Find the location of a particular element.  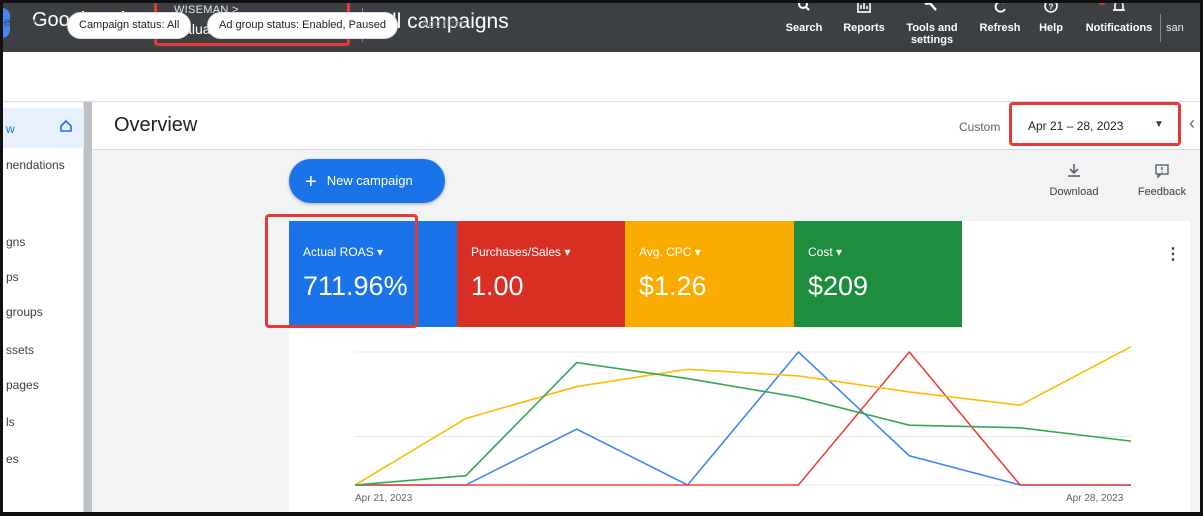

nav-item-overview: w is located at coordinates (10, 129).